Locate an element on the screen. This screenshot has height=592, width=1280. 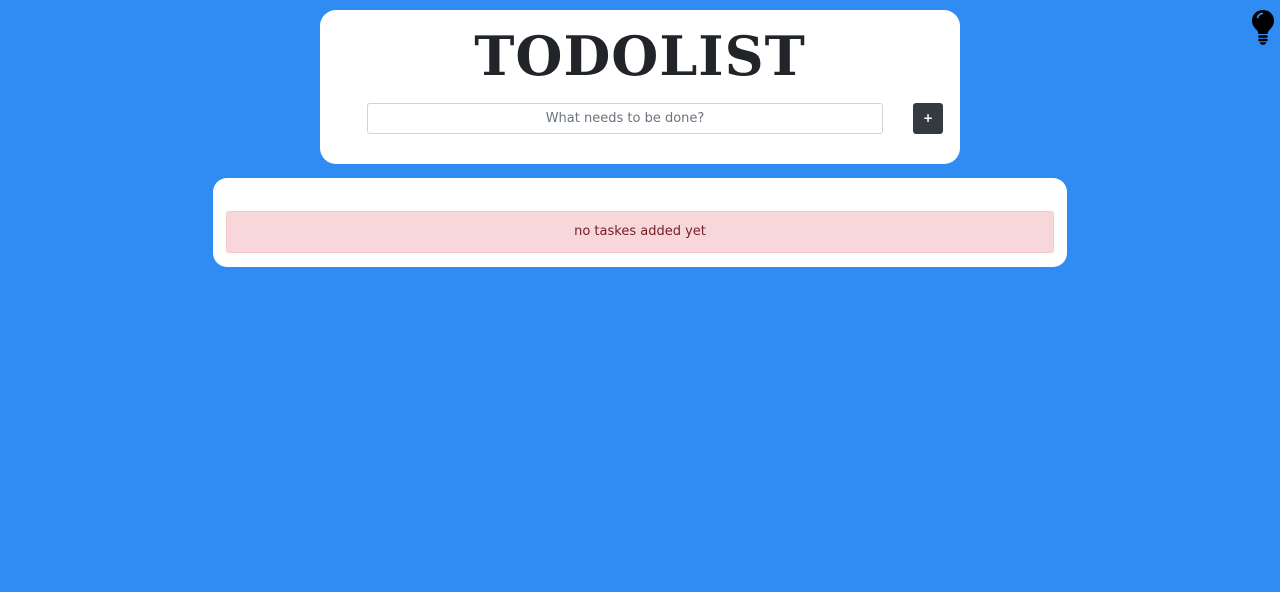
empty-list-alert: no taskes added yet is located at coordinates (640, 232).